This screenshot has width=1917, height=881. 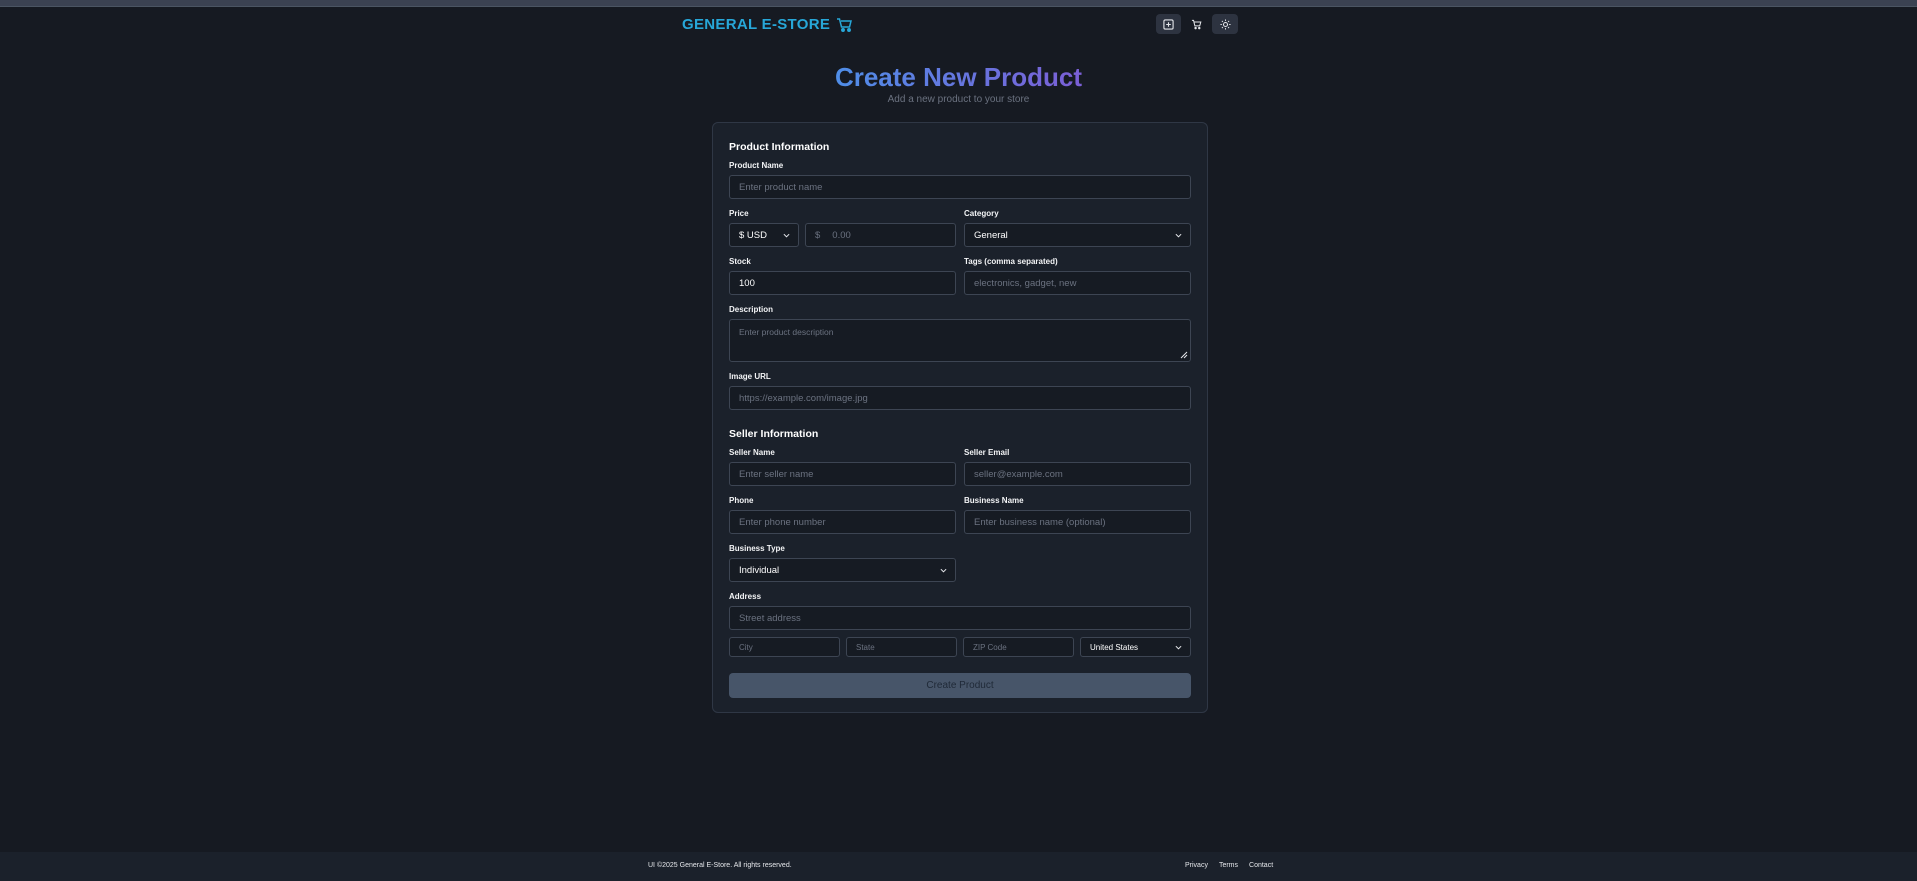 What do you see at coordinates (779, 147) in the screenshot?
I see `product-information-title: Product Information` at bounding box center [779, 147].